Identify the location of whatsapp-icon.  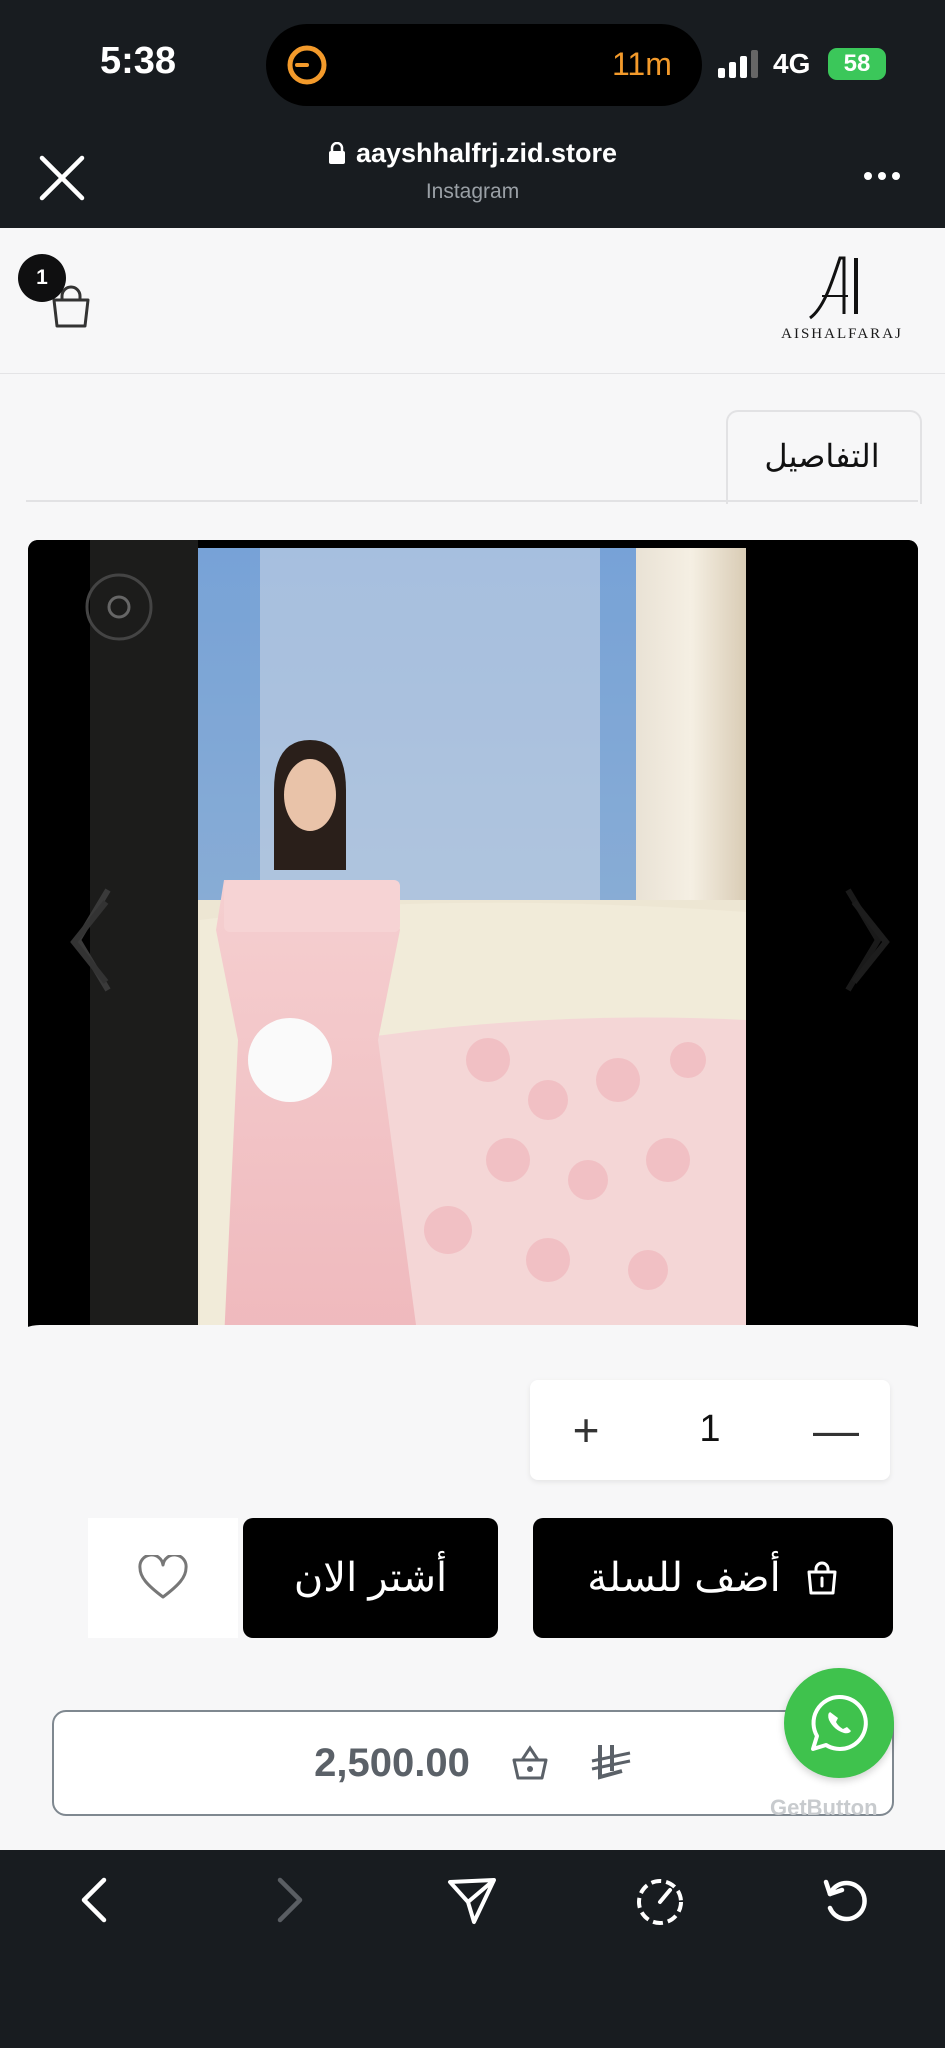
(839, 1722).